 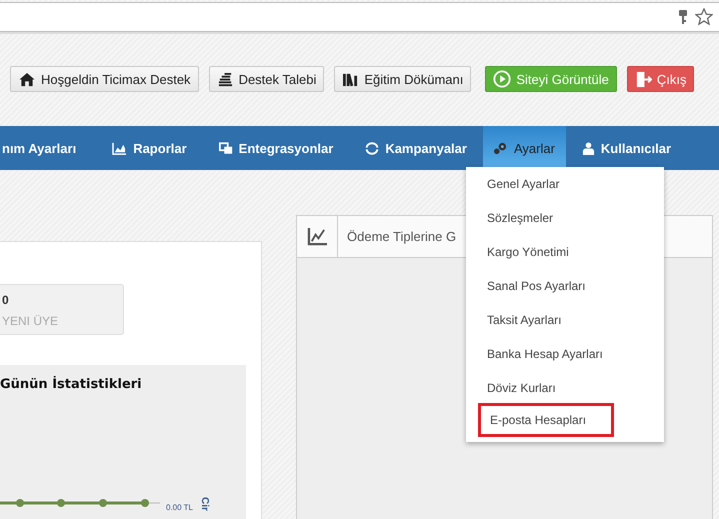 I want to click on nav-tab: Kullanıcılar, so click(x=626, y=148).